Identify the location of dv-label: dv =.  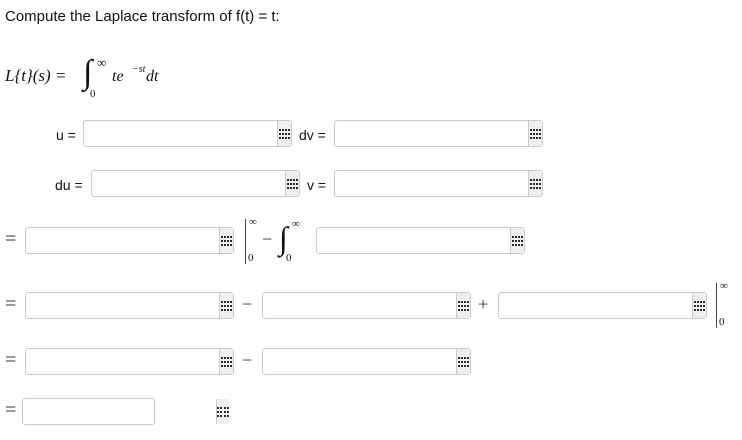
(312, 135).